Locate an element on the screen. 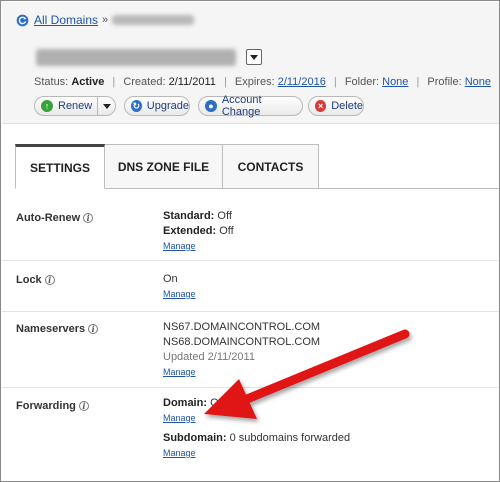 This screenshot has height=482, width=500. forwarding-label: Forwarding is located at coordinates (46, 406).